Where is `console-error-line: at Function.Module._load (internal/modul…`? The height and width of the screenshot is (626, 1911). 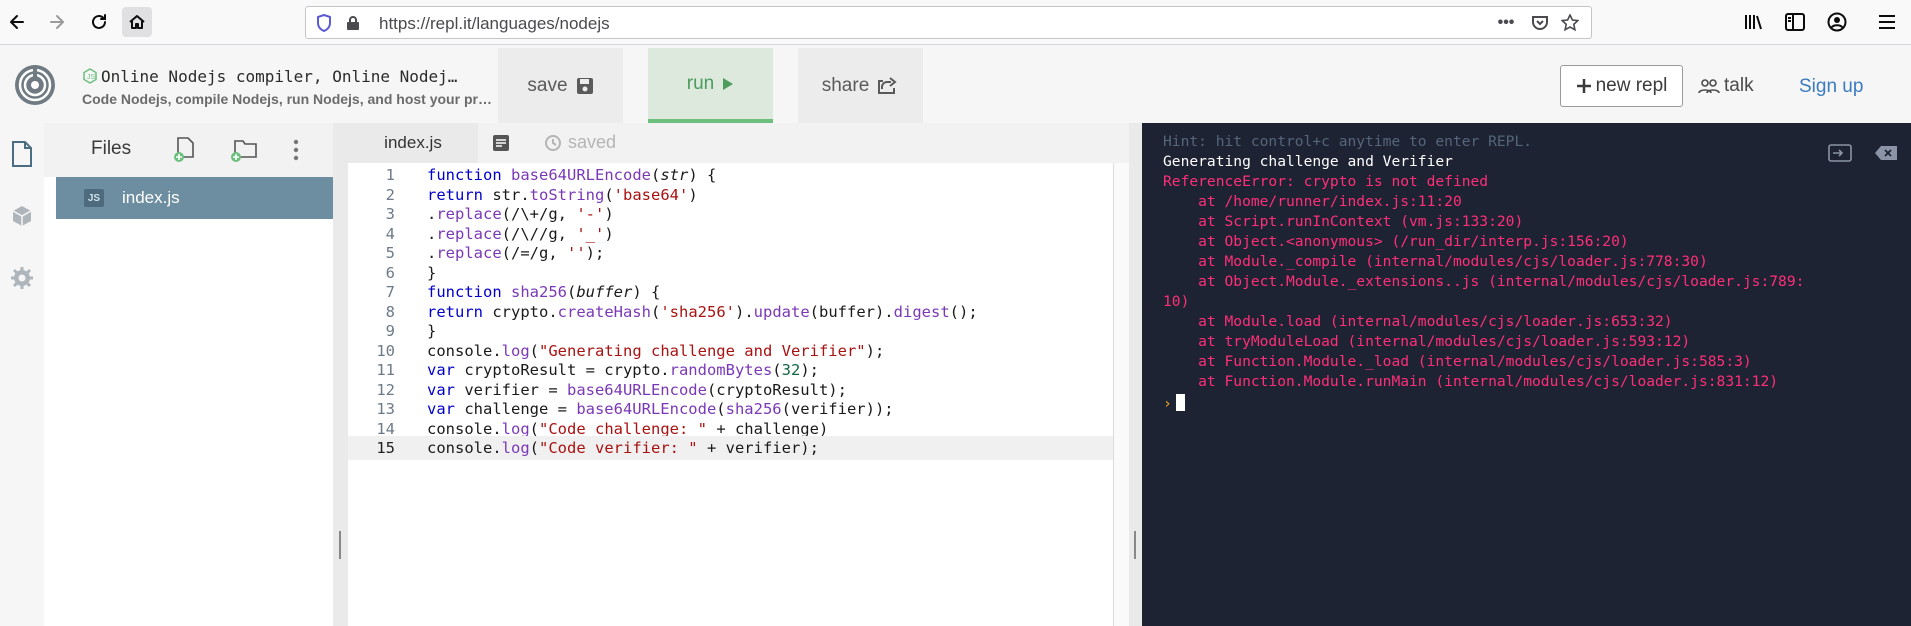
console-error-line: at Function.Module._load (internal/modul… is located at coordinates (1457, 361).